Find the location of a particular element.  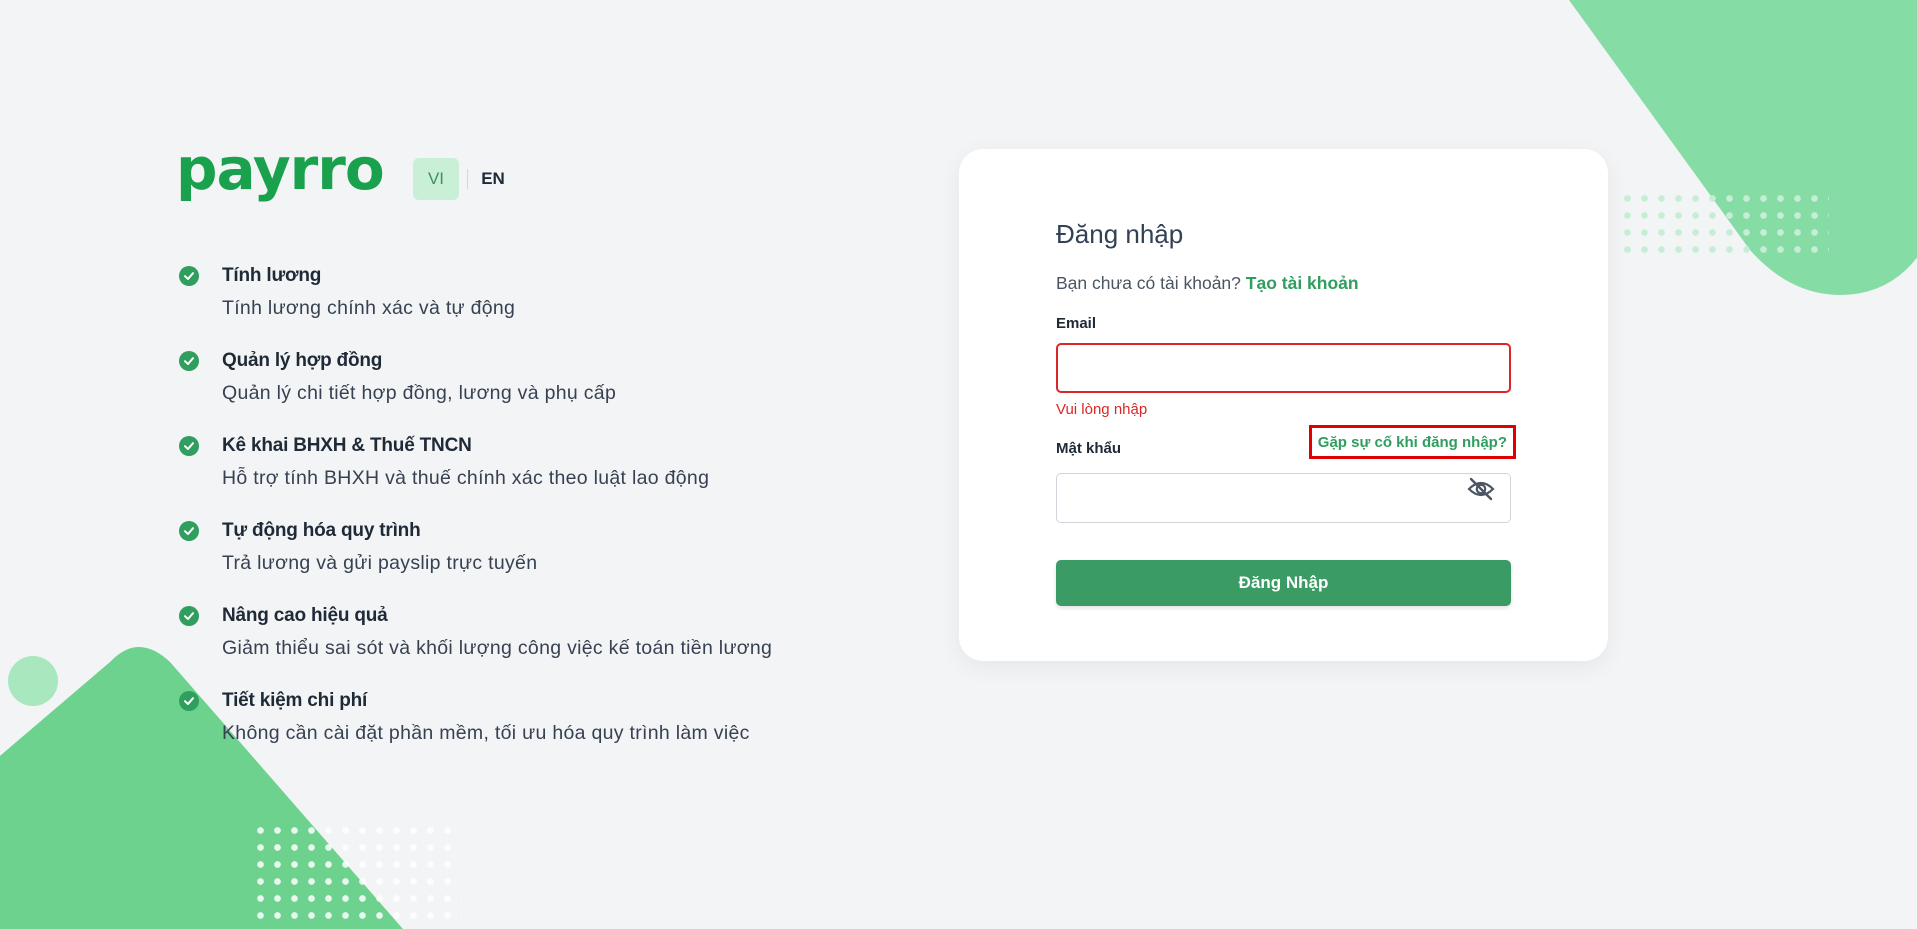

payrro-logo: payrro is located at coordinates (280, 169).